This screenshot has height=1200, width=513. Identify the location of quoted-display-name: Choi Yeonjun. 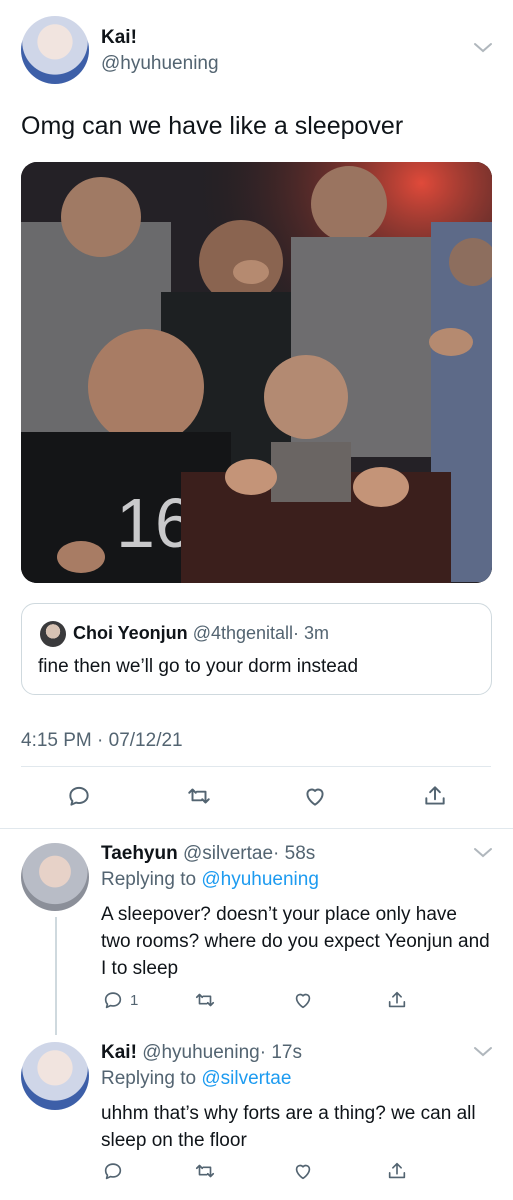
(130, 633).